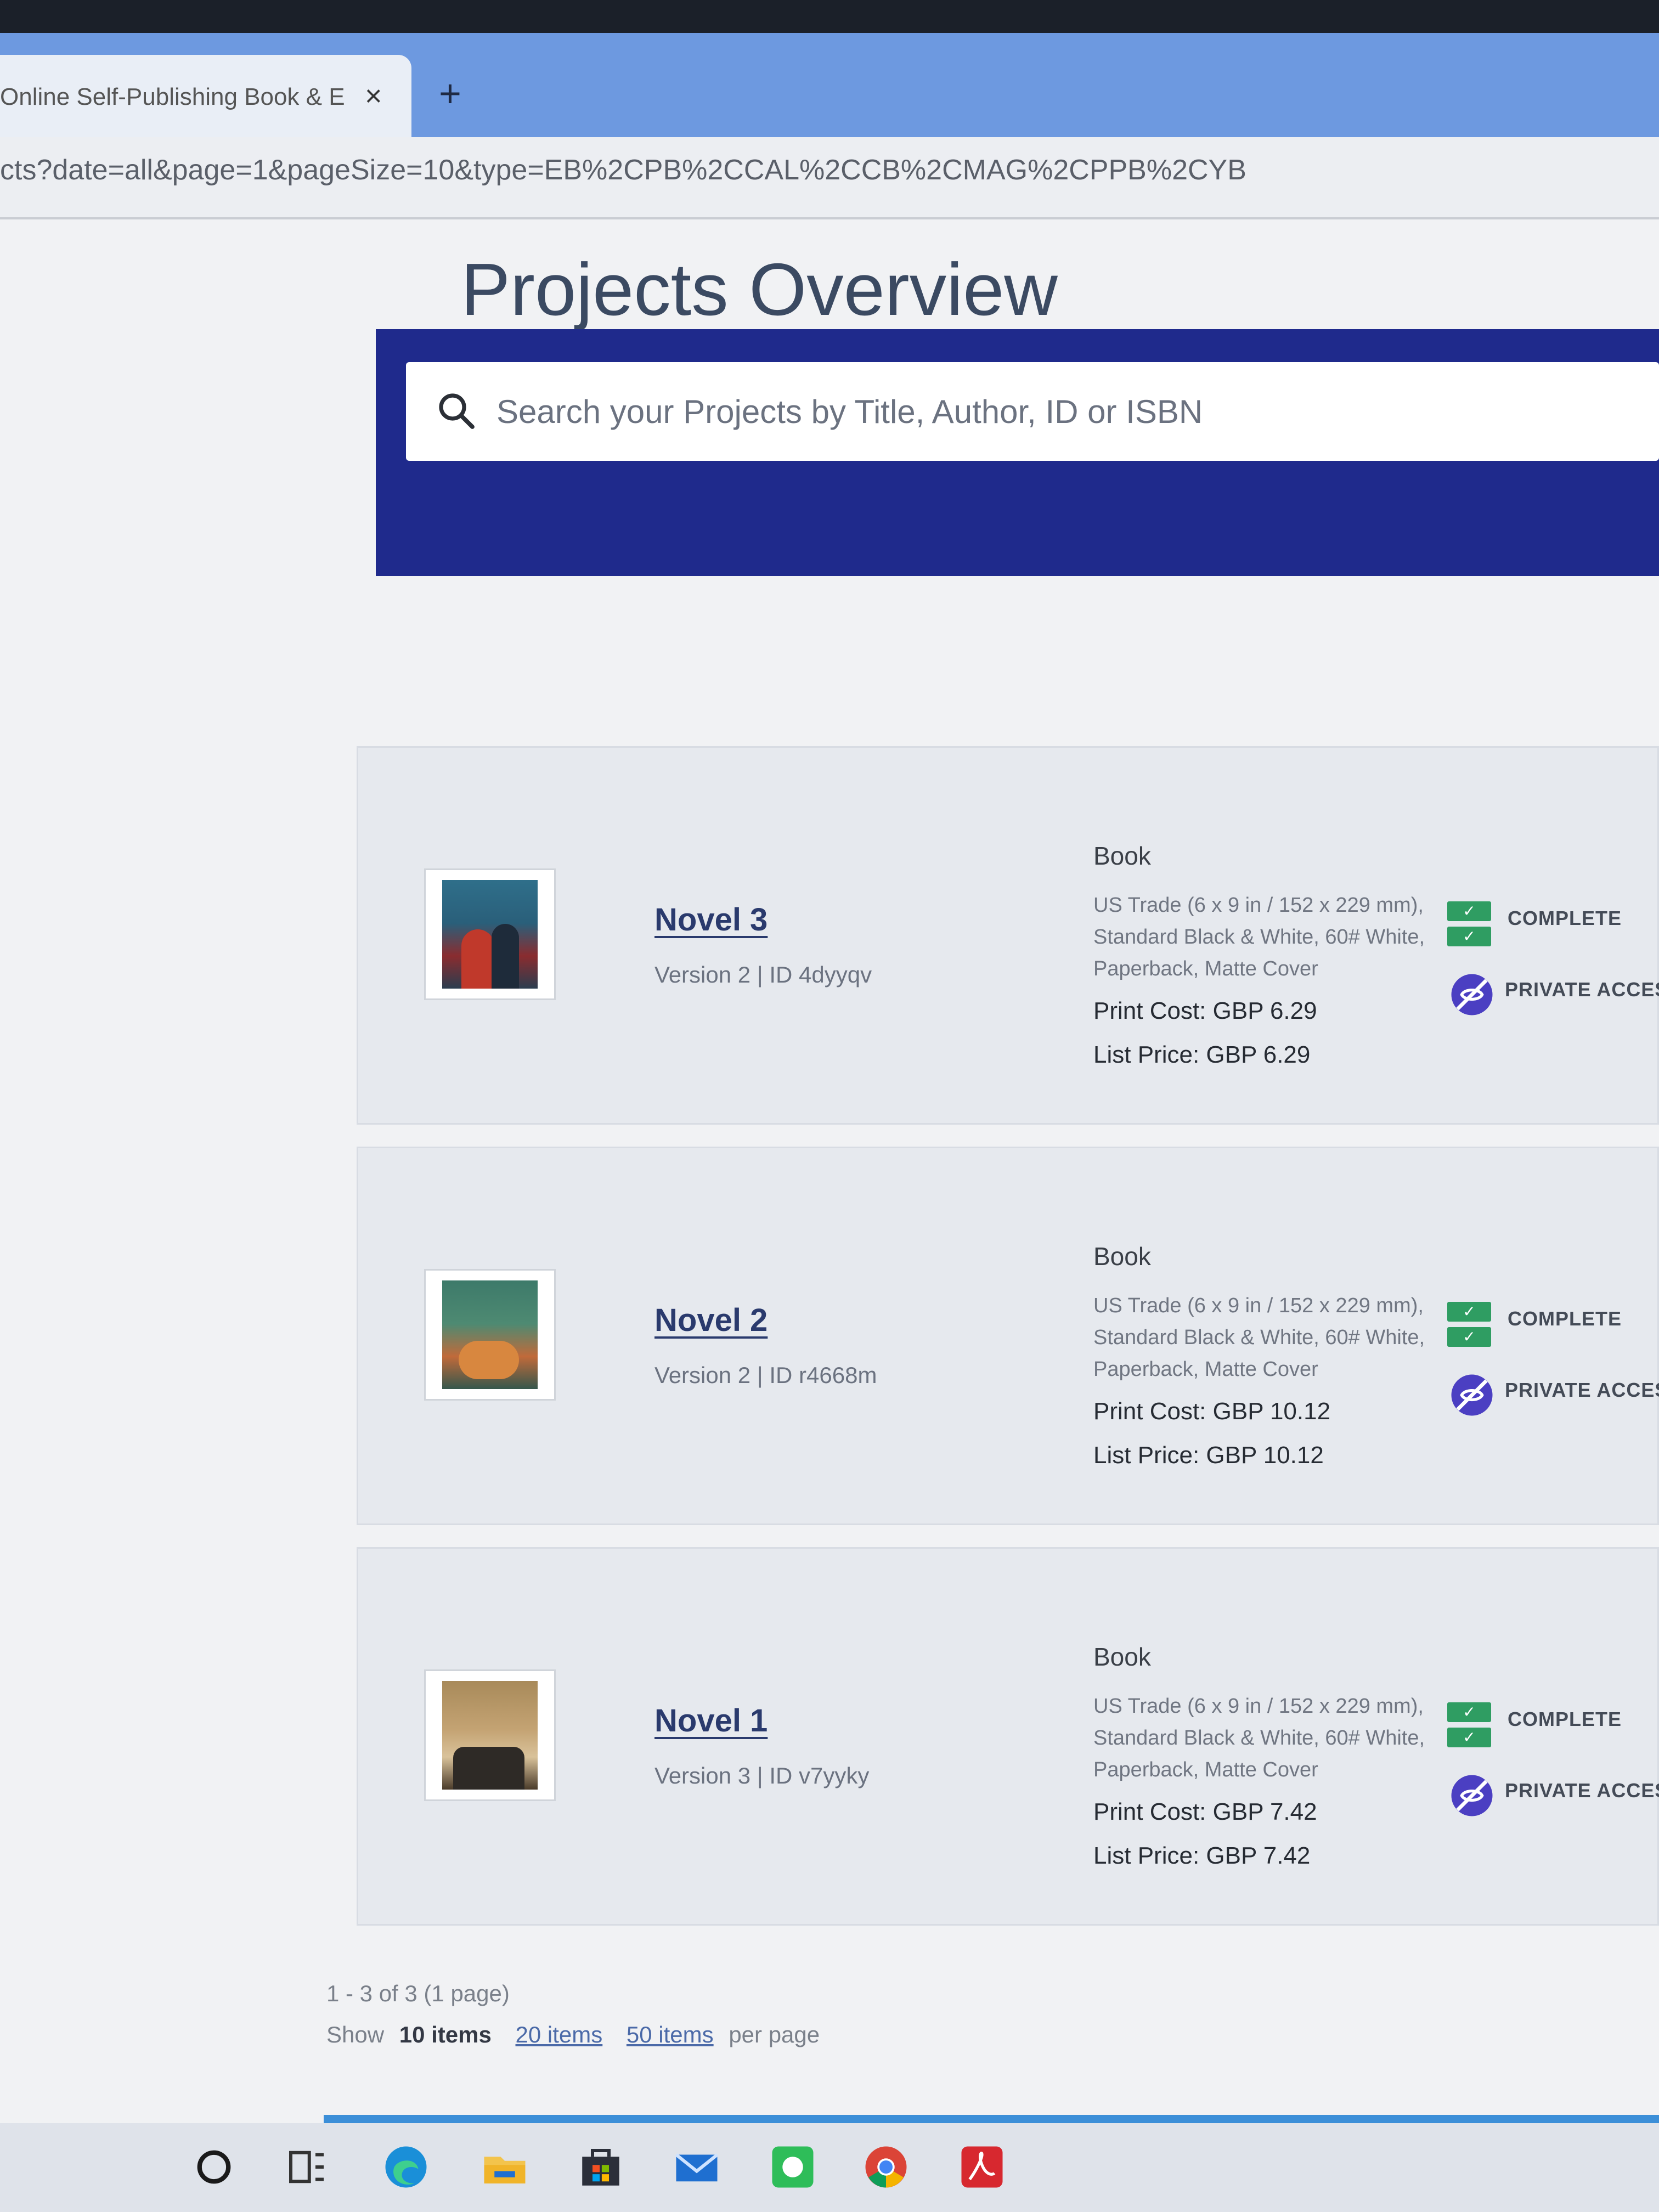 The image size is (1659, 2212). I want to click on search-box, so click(1032, 411).